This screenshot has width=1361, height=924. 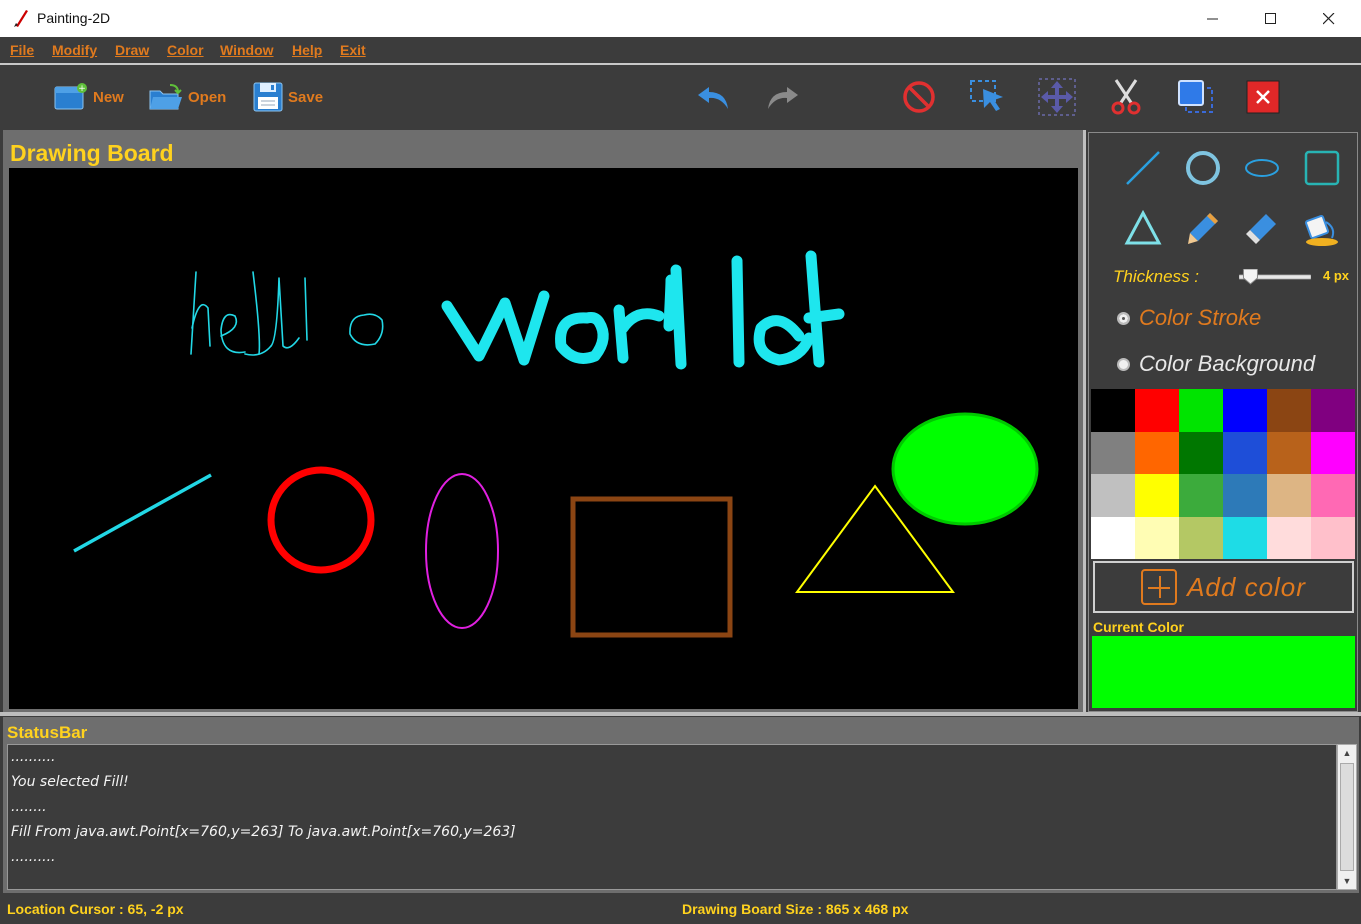 I want to click on delete-button, so click(x=1263, y=97).